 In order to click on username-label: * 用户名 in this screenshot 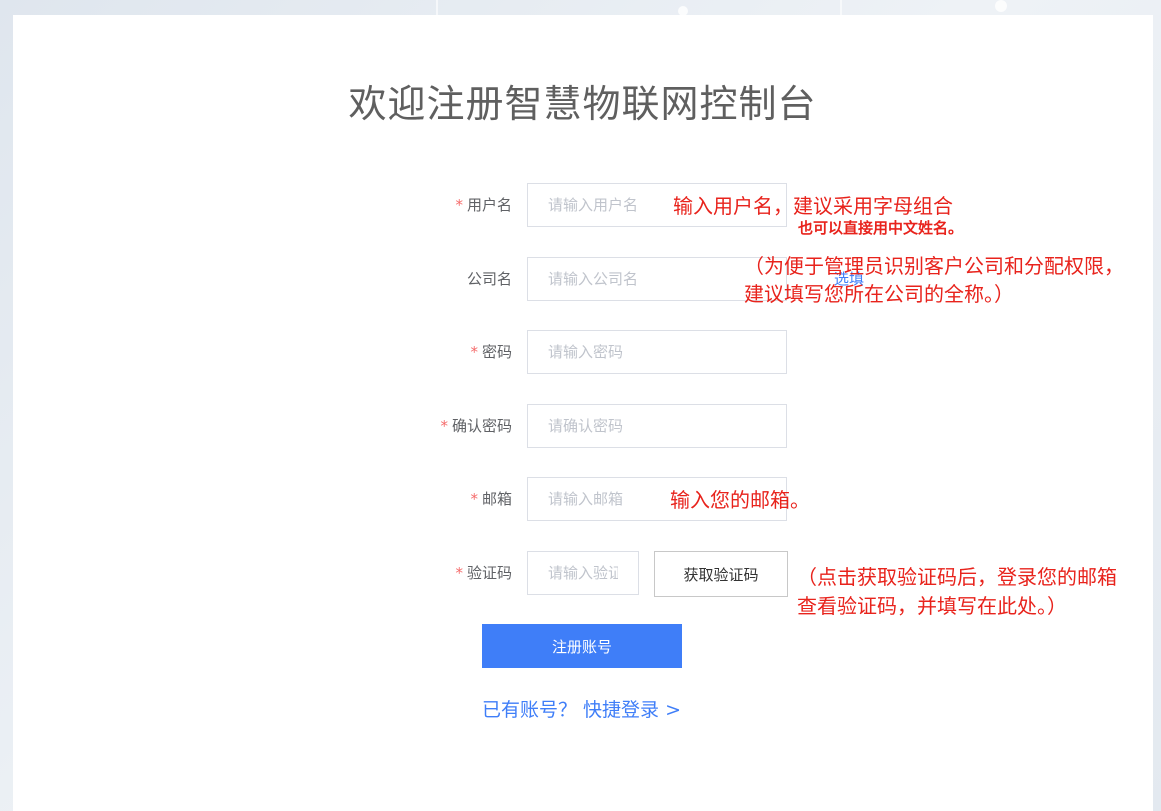, I will do `click(483, 205)`.